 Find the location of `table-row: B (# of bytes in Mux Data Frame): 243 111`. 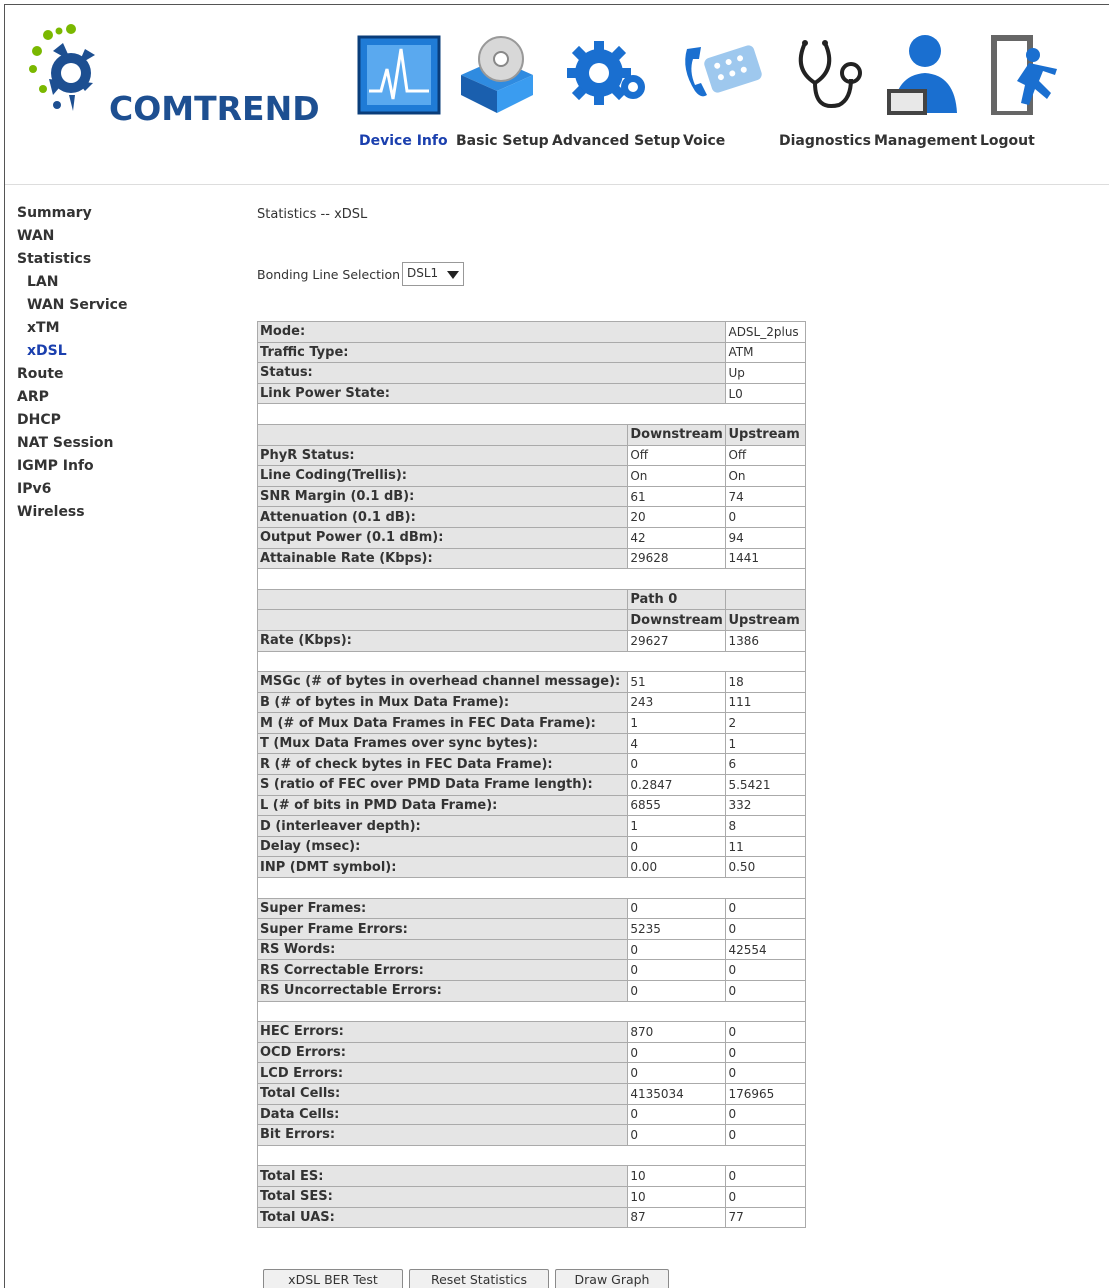

table-row: B (# of bytes in Mux Data Frame): 243 111 is located at coordinates (531, 702).